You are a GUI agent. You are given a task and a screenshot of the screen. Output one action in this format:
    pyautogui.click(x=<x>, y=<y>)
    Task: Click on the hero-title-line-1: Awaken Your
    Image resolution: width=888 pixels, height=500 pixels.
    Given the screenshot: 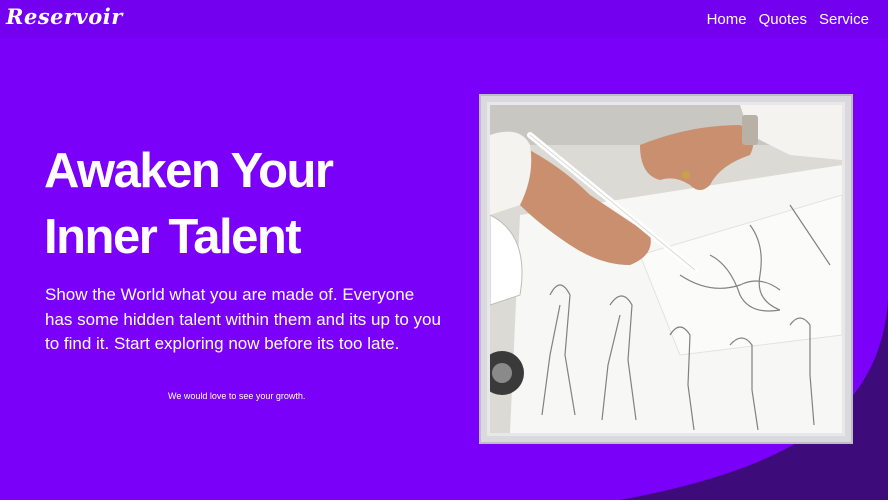 What is the action you would take?
    pyautogui.click(x=189, y=171)
    